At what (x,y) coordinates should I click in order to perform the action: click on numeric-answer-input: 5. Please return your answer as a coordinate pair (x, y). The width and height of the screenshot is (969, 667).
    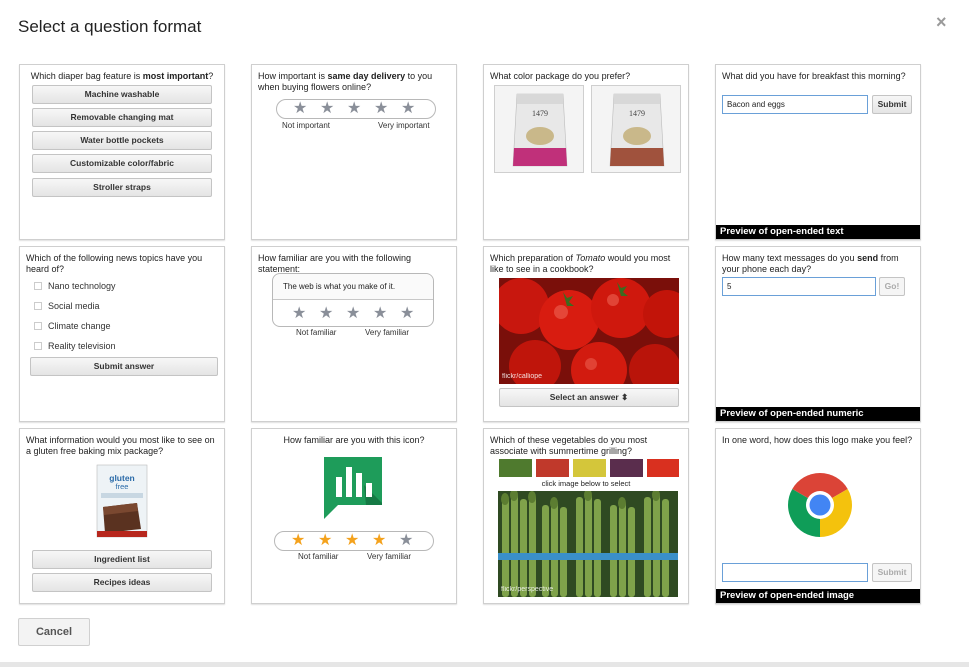
    Looking at the image, I should click on (799, 286).